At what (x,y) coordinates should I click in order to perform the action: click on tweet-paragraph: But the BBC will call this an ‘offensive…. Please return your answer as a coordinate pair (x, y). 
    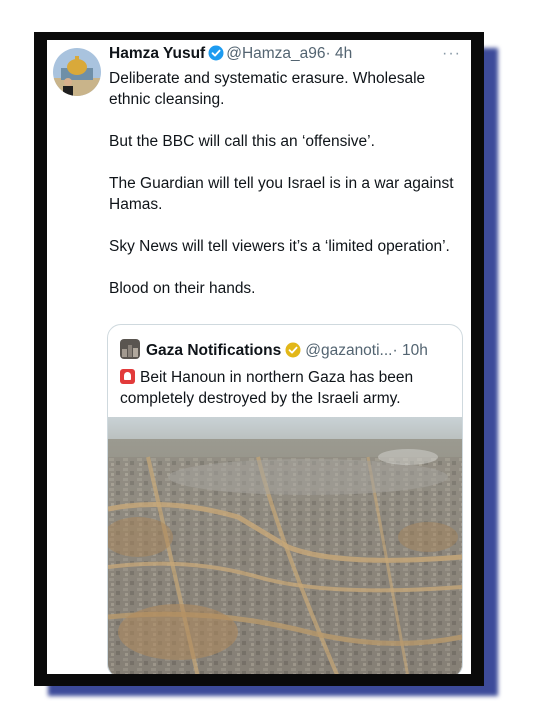
    Looking at the image, I should click on (242, 141).